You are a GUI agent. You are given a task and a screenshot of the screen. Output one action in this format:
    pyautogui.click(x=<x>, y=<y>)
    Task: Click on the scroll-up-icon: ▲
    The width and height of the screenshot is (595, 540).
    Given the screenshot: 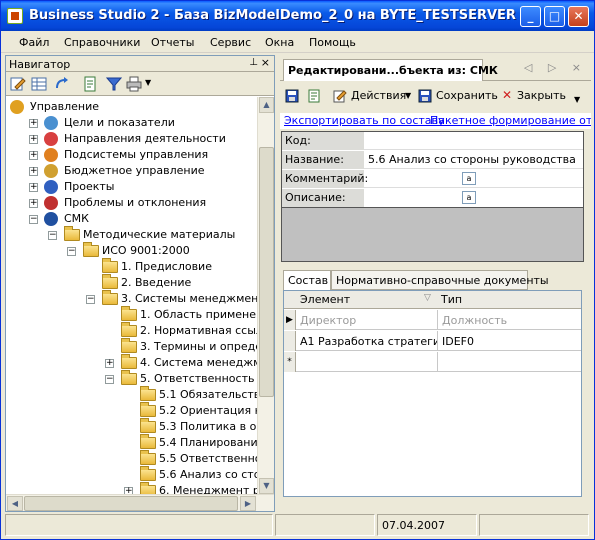 What is the action you would take?
    pyautogui.click(x=266, y=105)
    